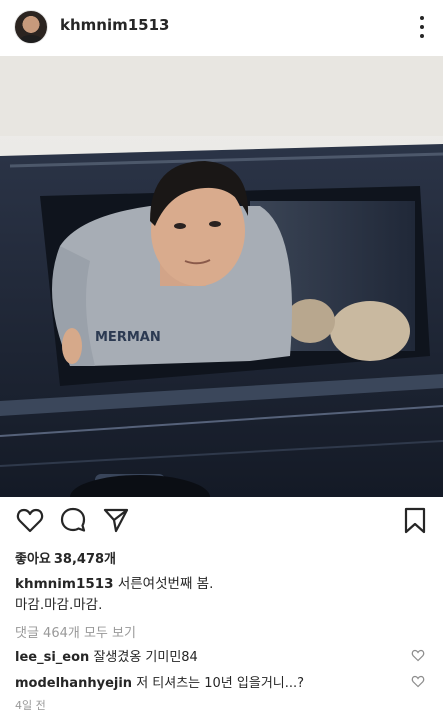 This screenshot has width=443, height=720. What do you see at coordinates (31, 27) in the screenshot?
I see `profile-avatar` at bounding box center [31, 27].